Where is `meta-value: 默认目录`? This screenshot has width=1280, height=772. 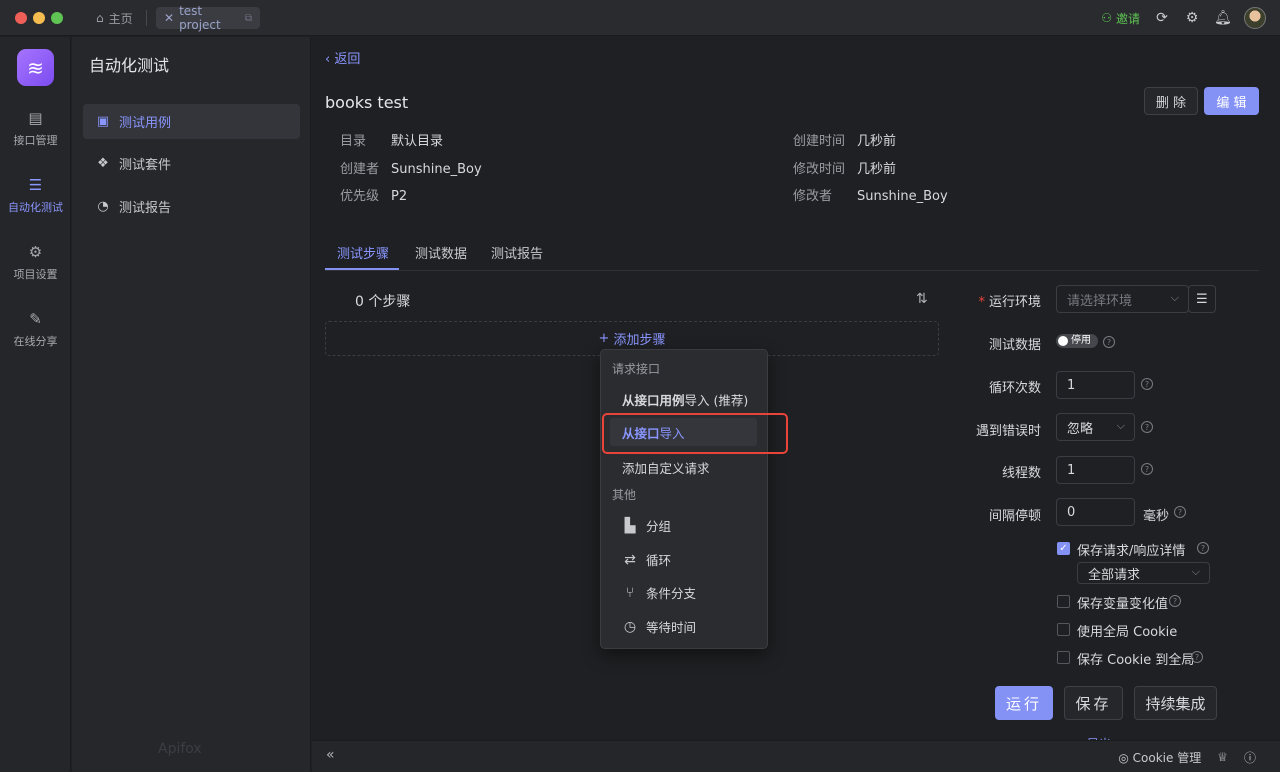
meta-value: 默认目录 is located at coordinates (417, 141).